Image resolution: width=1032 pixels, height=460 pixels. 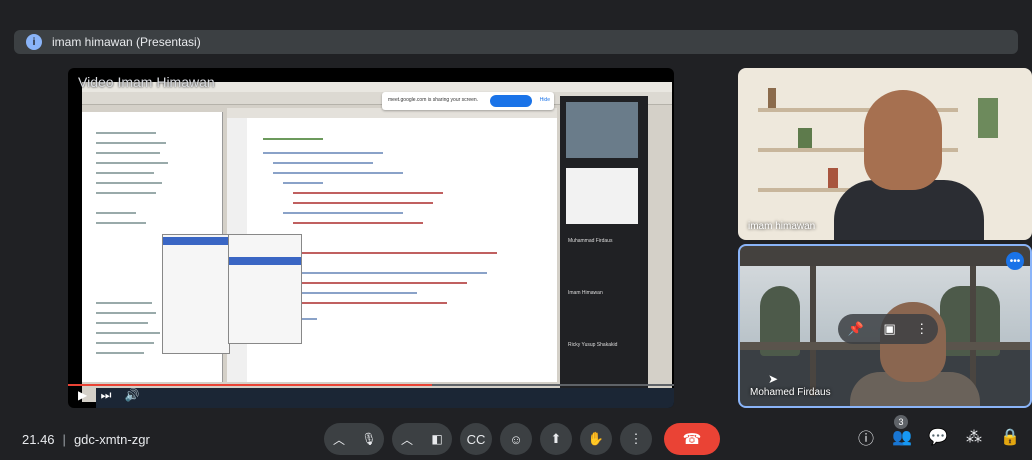 I want to click on video-progress-bar, so click(x=371, y=385).